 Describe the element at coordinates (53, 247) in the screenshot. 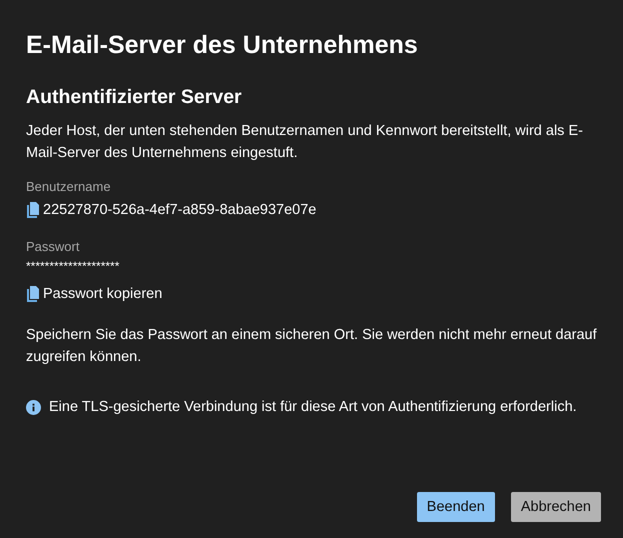

I see `password-label: Passwort` at that location.